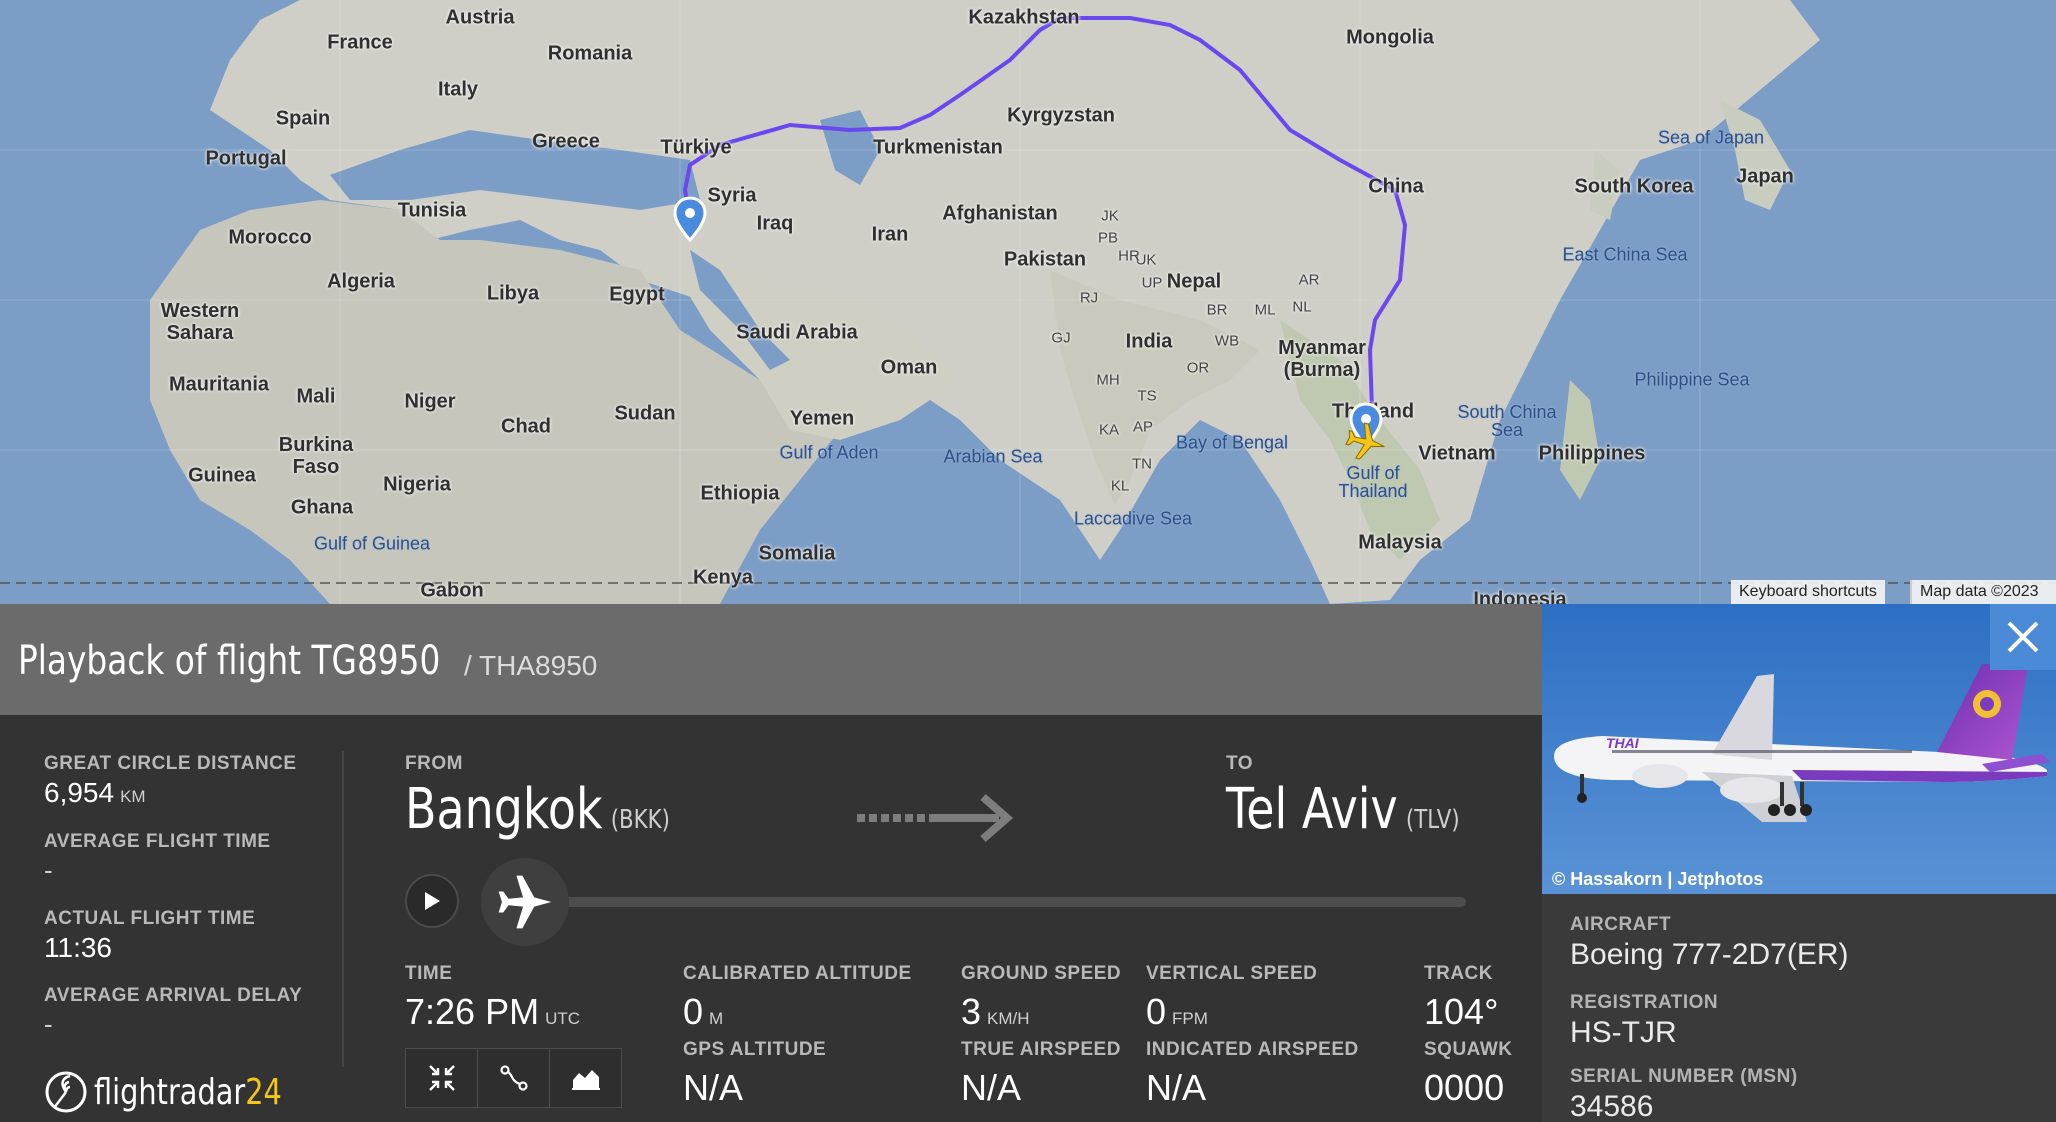  I want to click on radar-logo-icon, so click(66, 1092).